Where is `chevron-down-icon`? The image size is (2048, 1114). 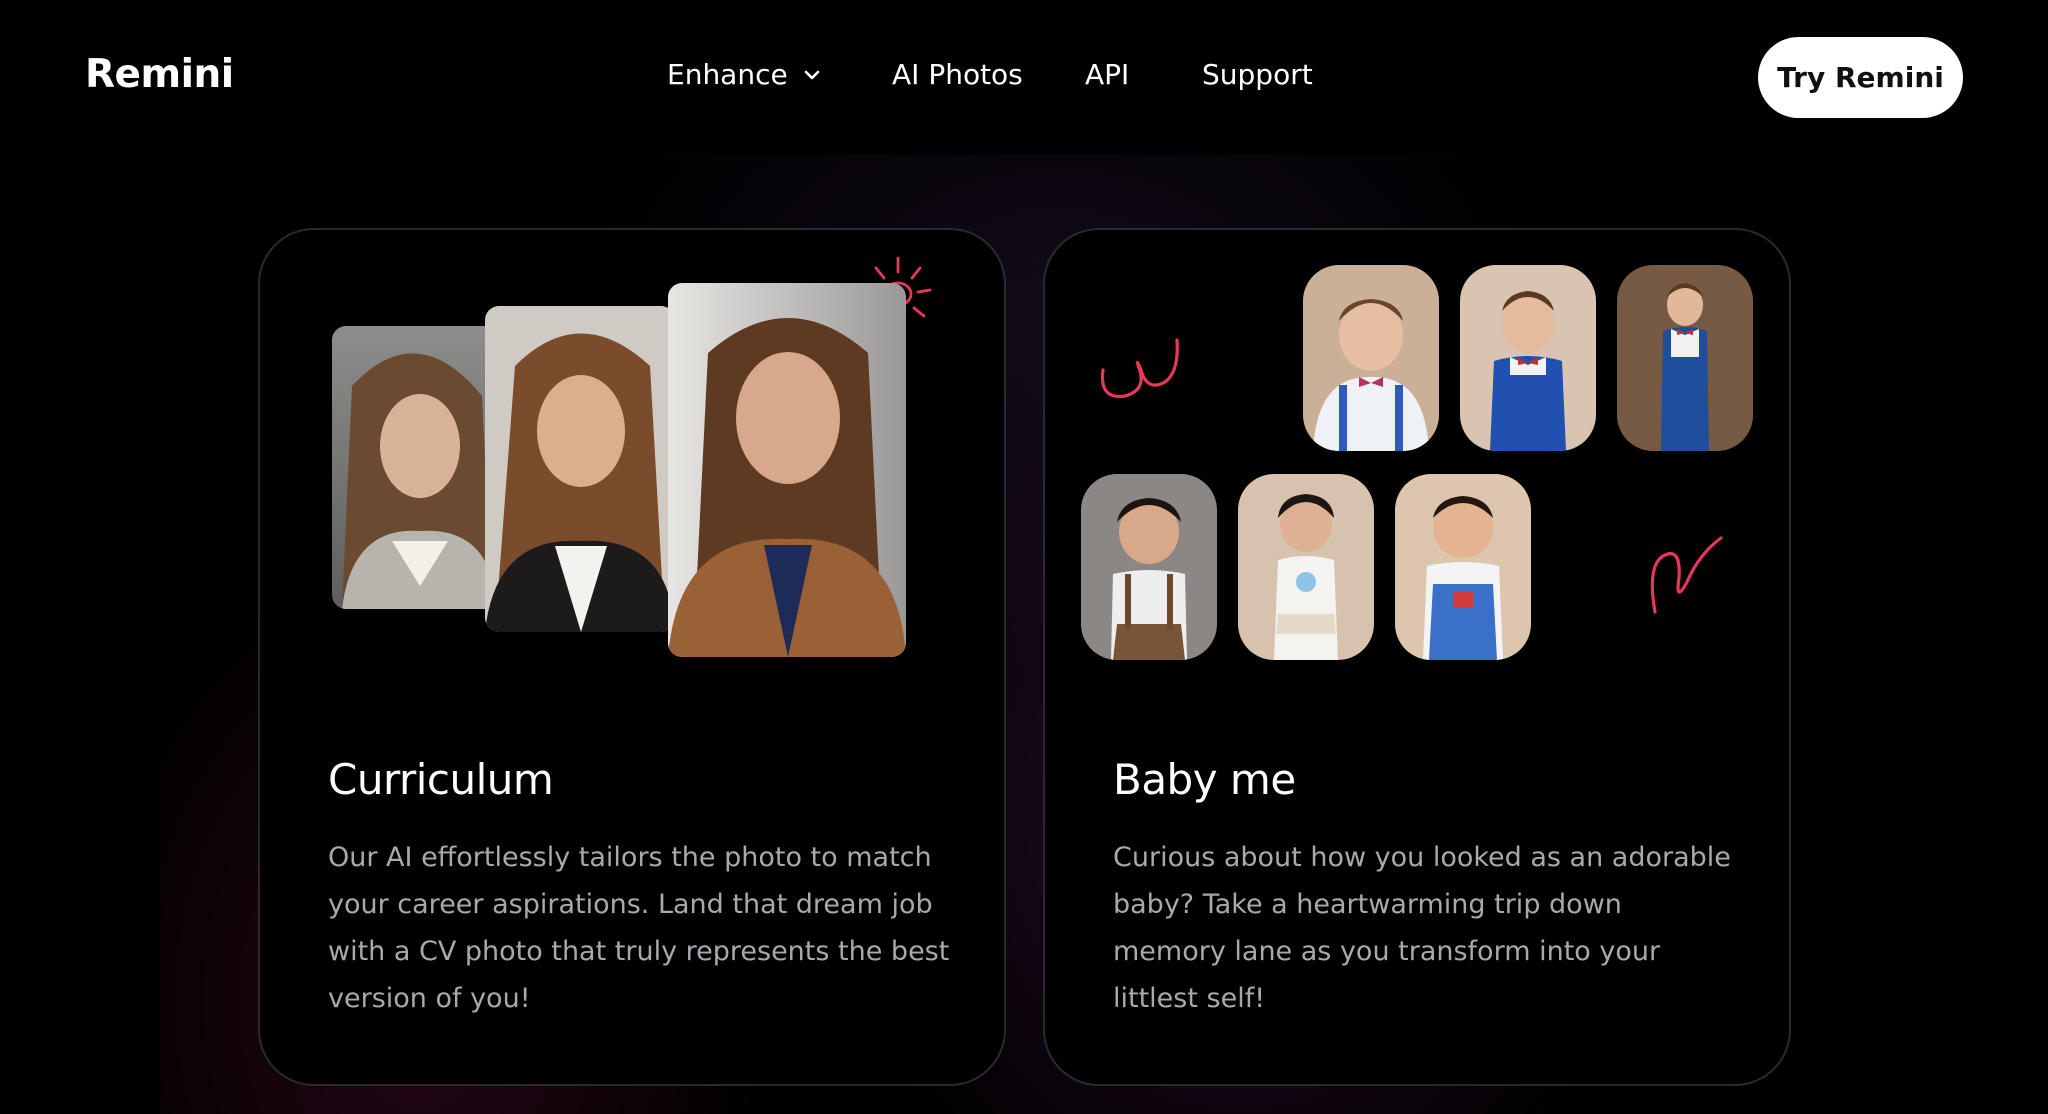 chevron-down-icon is located at coordinates (812, 74).